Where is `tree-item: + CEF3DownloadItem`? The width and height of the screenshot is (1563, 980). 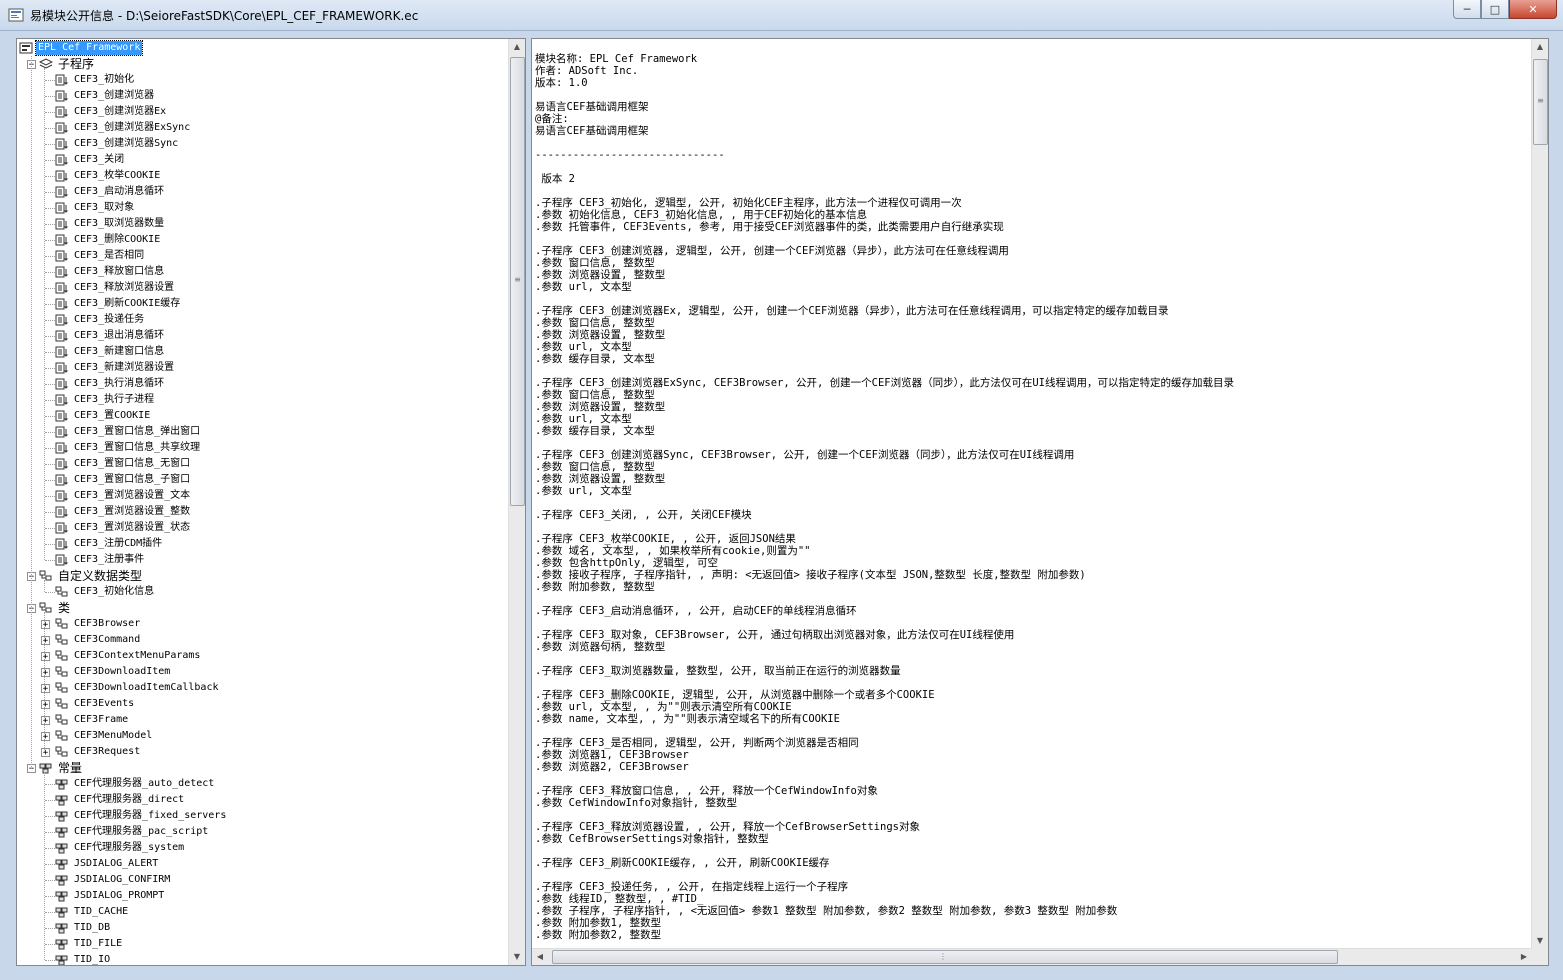
tree-item: + CEF3DownloadItem is located at coordinates (106, 672).